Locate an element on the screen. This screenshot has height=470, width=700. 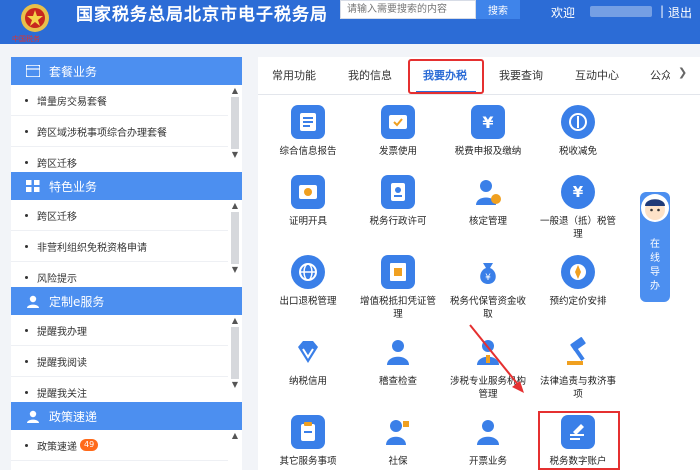
welcome-text: 欢迎 is located at coordinates (563, 13).